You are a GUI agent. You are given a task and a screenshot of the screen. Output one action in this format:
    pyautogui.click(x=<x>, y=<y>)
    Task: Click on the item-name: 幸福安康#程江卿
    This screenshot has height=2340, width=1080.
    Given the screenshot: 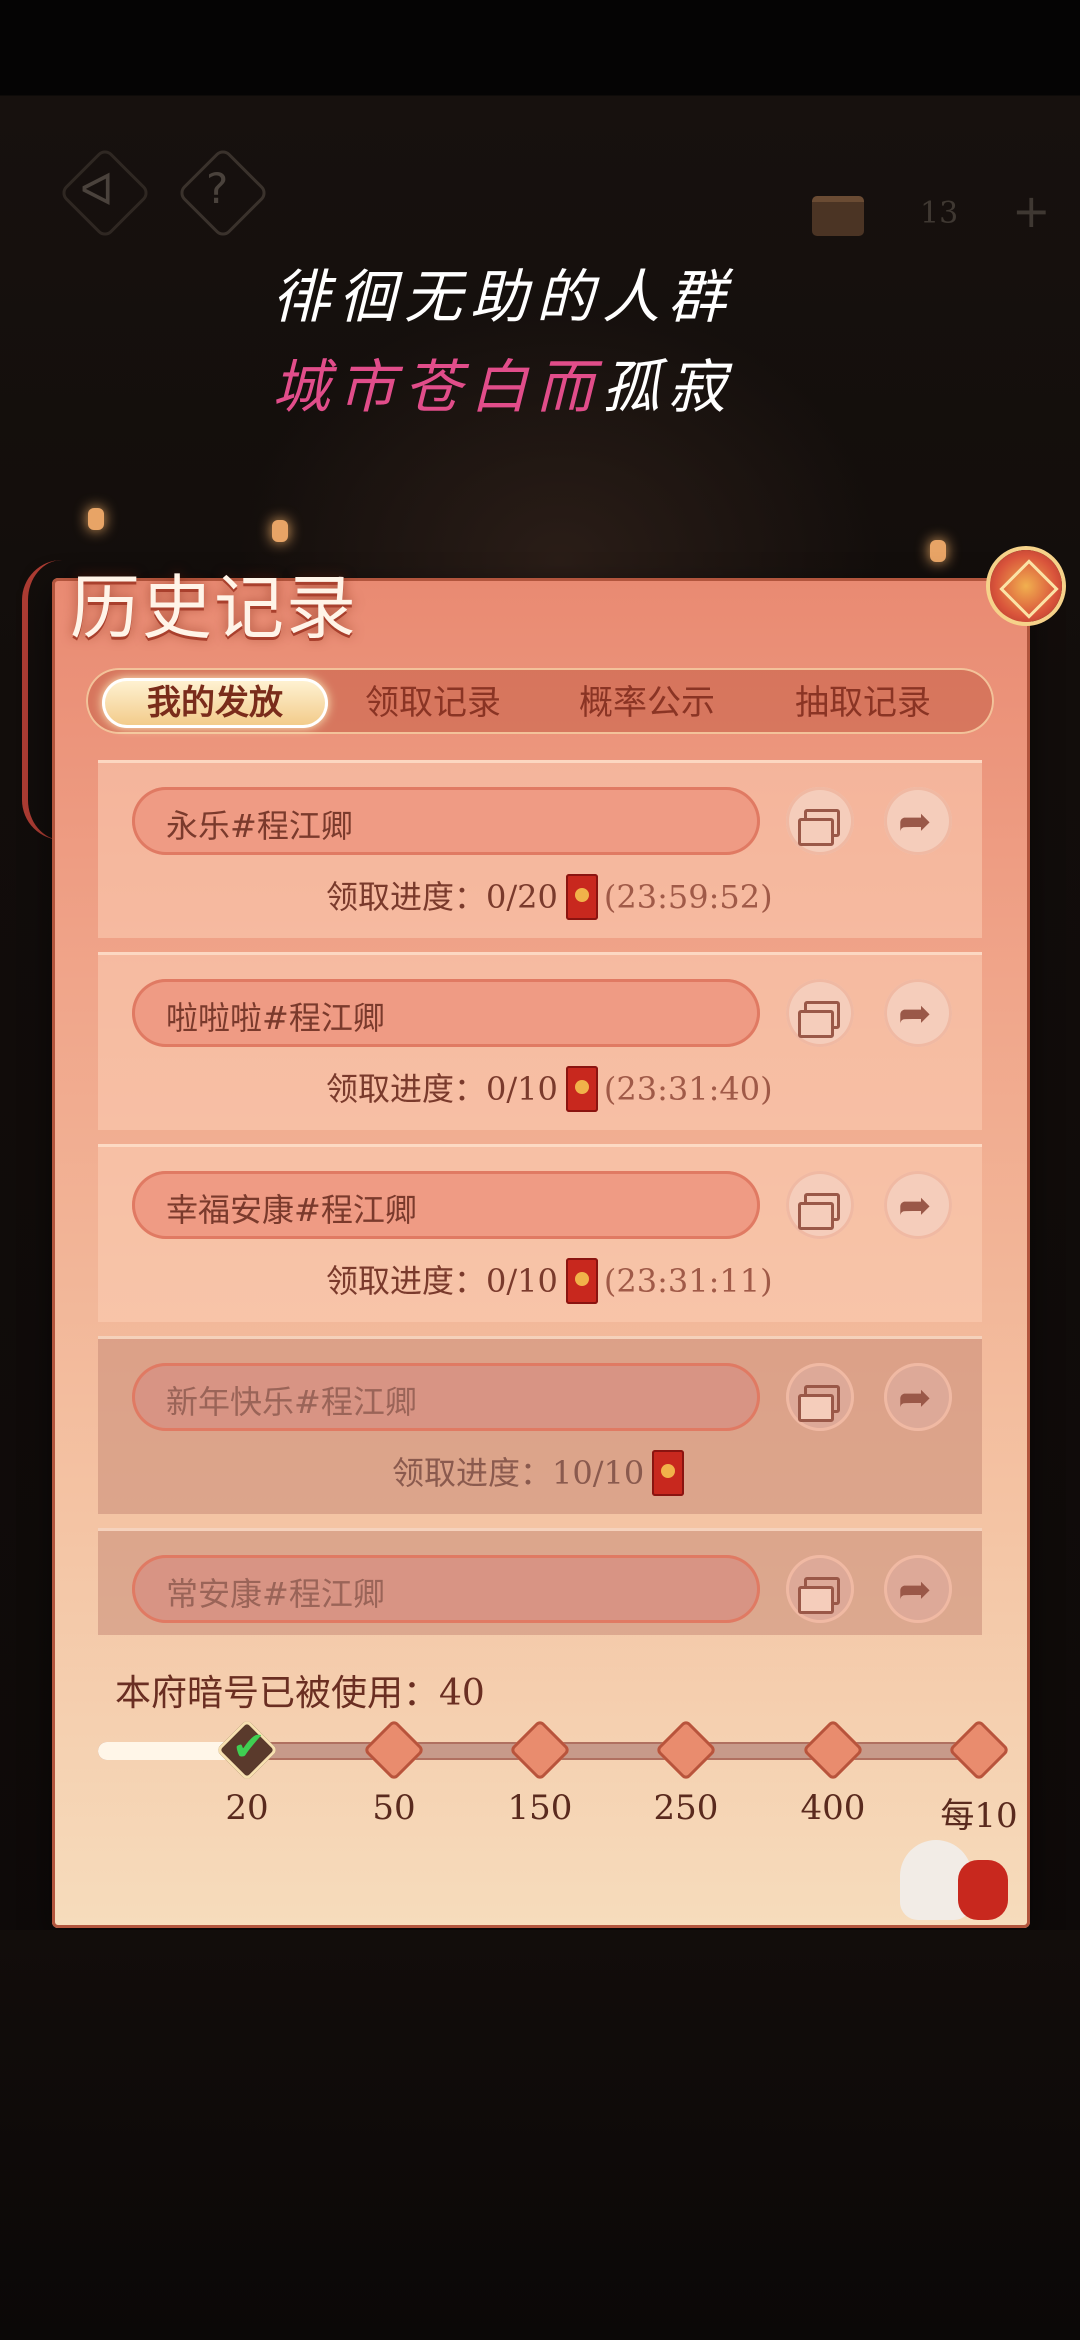 What is the action you would take?
    pyautogui.click(x=291, y=1210)
    